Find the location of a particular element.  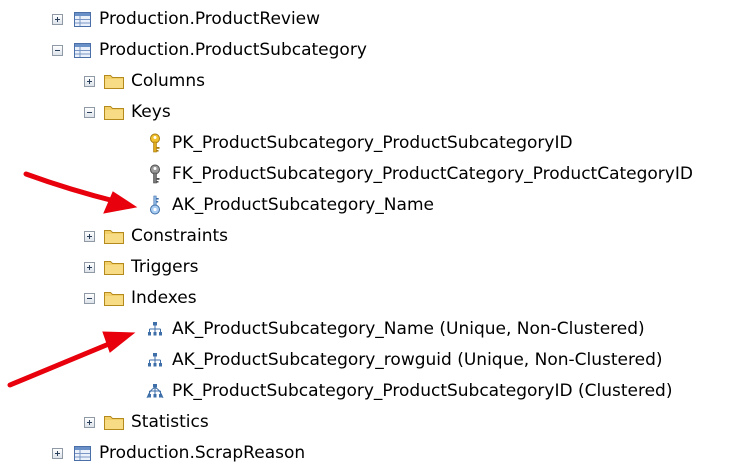

tree-node-table-productreview: Production.ProductReview is located at coordinates (186, 19).